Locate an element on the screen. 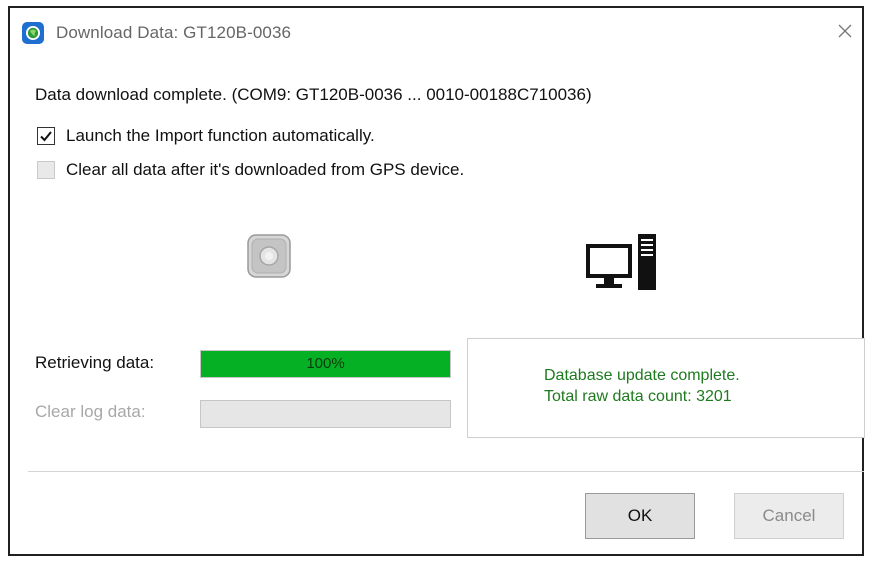 Image resolution: width=871 pixels, height=562 pixels. database-update-text: Database update complete. is located at coordinates (642, 375).